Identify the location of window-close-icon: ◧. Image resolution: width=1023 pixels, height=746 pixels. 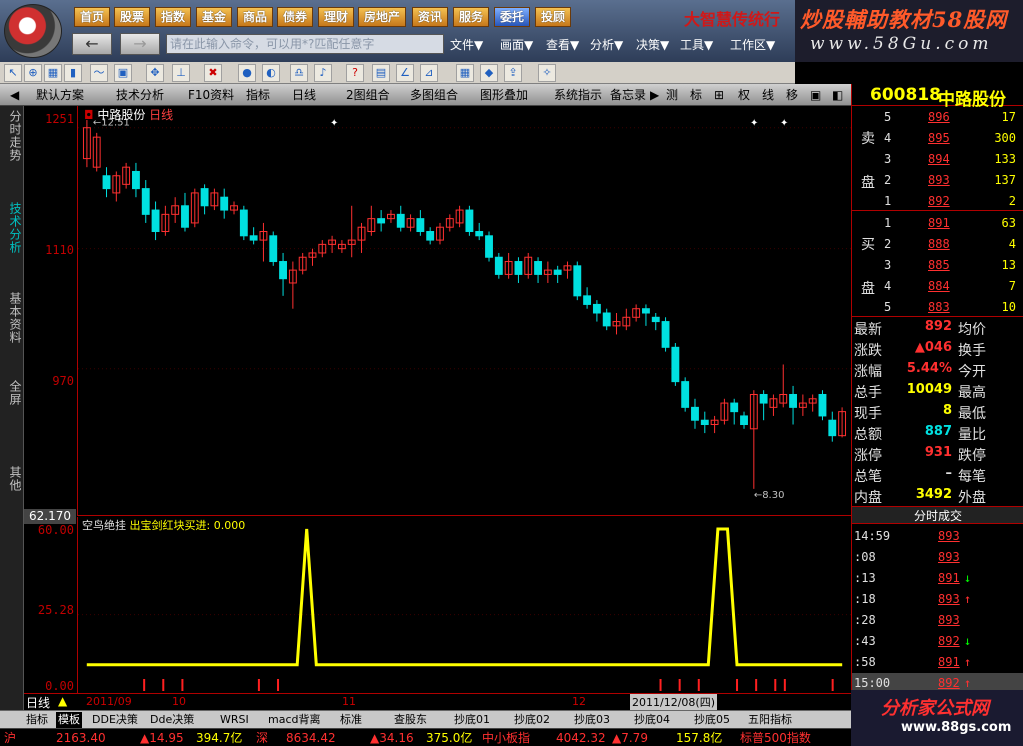
(837, 95).